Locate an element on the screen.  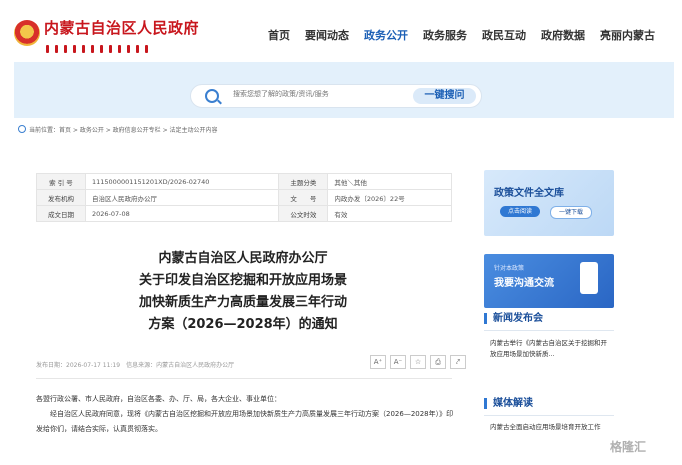
media-interpretation-link: 内蒙古全面启动应用场景培育开放工作 is located at coordinates (549, 427).